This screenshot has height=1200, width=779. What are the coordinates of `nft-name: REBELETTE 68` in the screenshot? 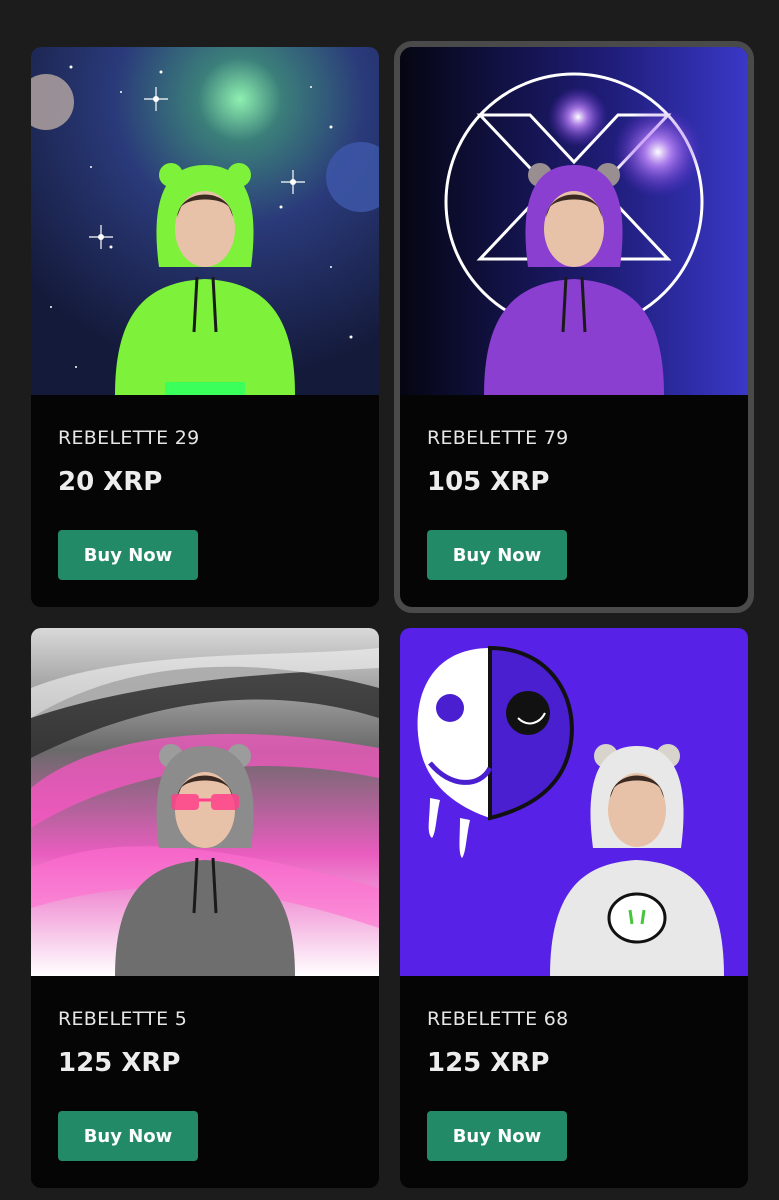 It's located at (498, 1019).